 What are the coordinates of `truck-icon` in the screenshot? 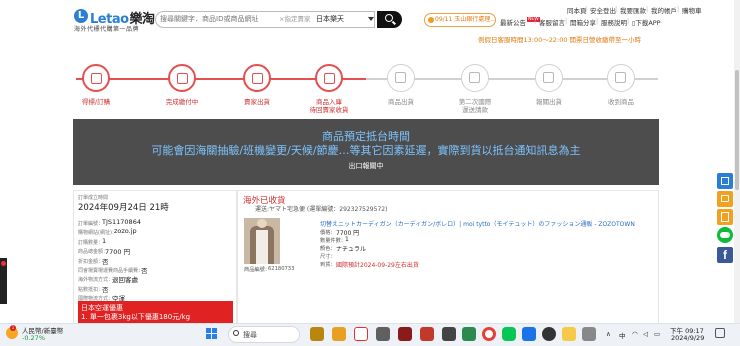 It's located at (257, 78).